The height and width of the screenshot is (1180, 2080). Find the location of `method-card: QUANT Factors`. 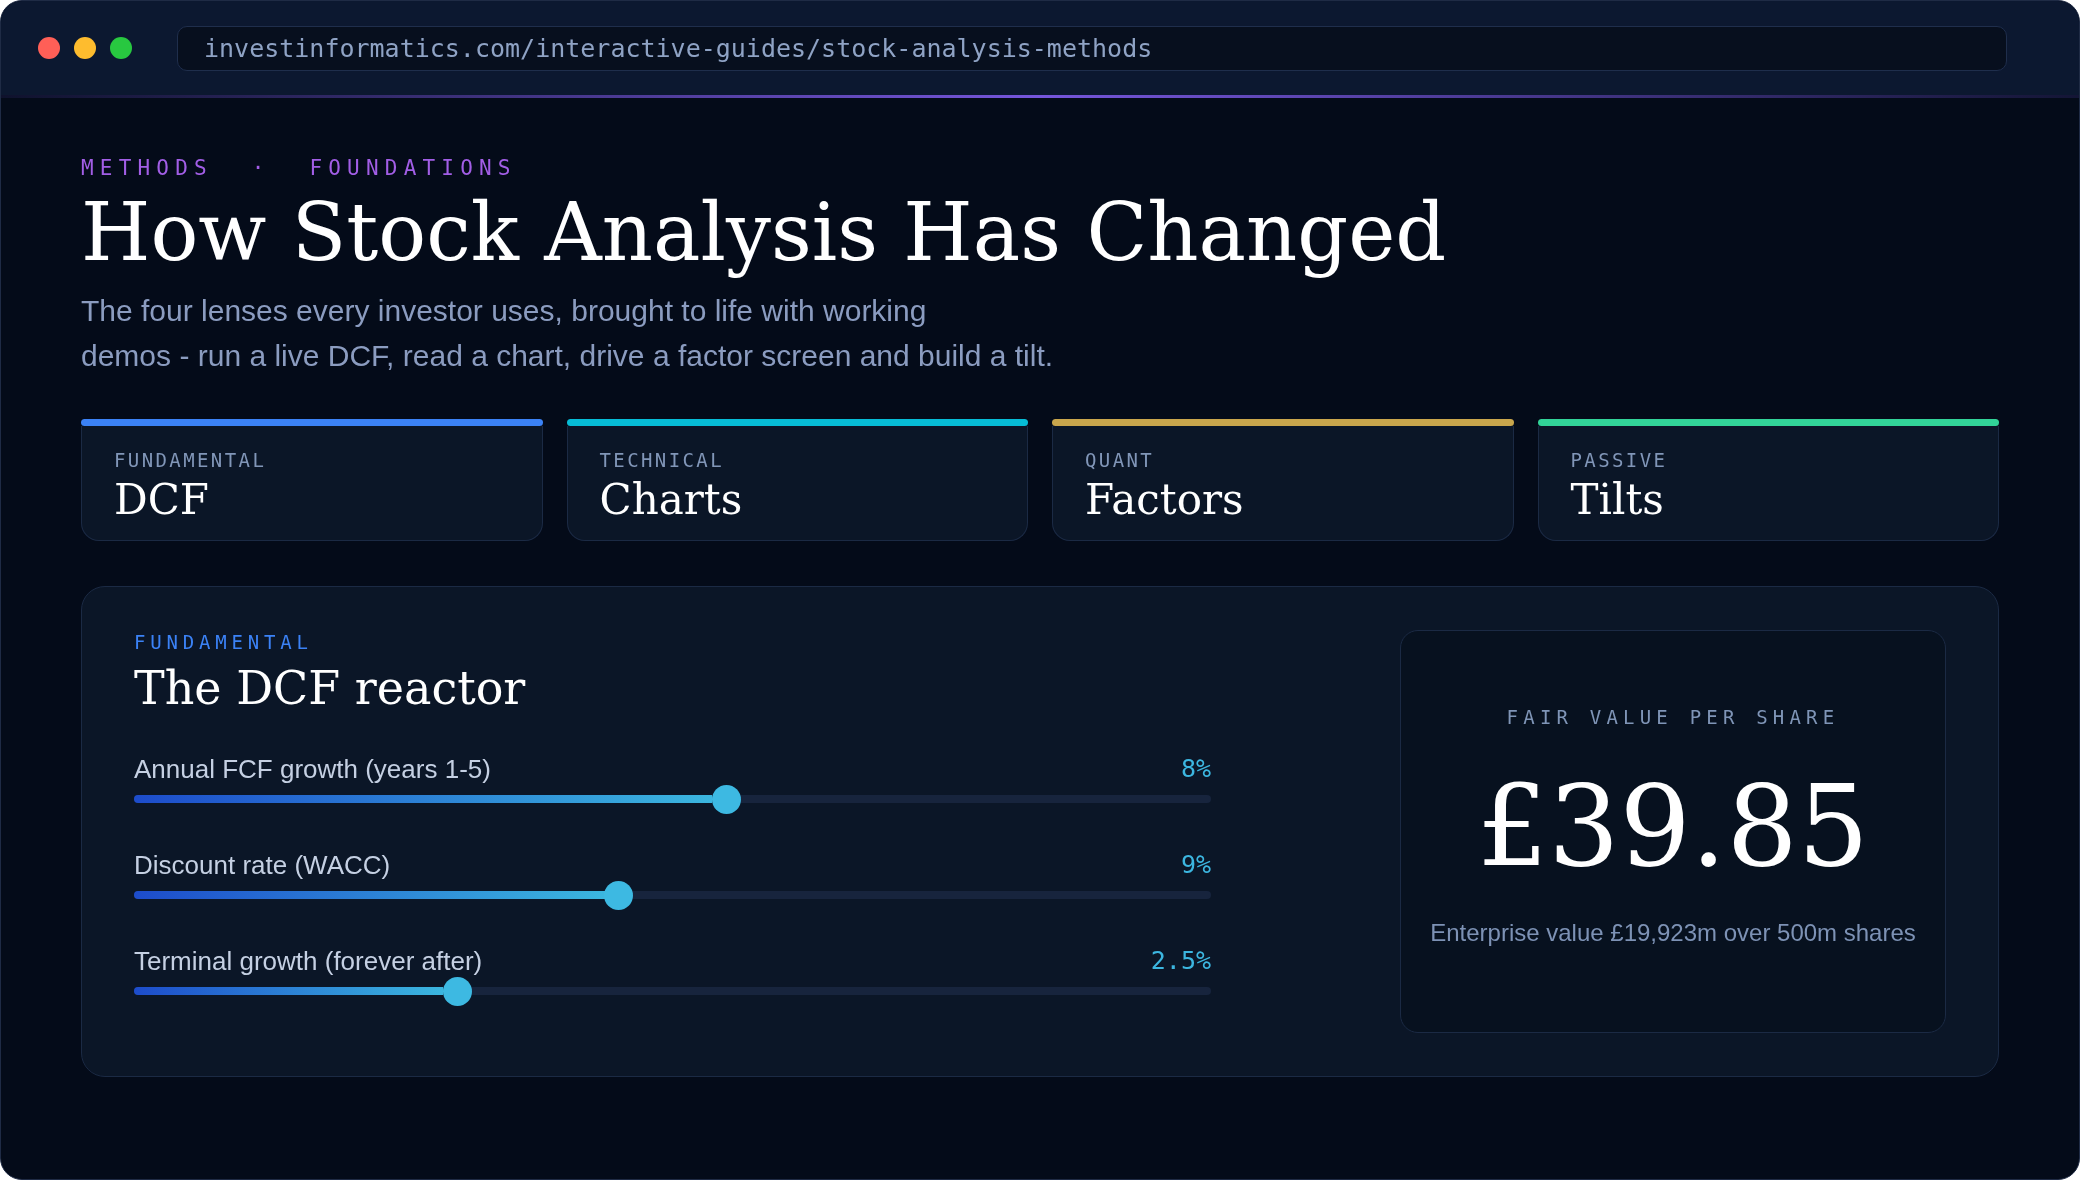

method-card: QUANT Factors is located at coordinates (1283, 483).